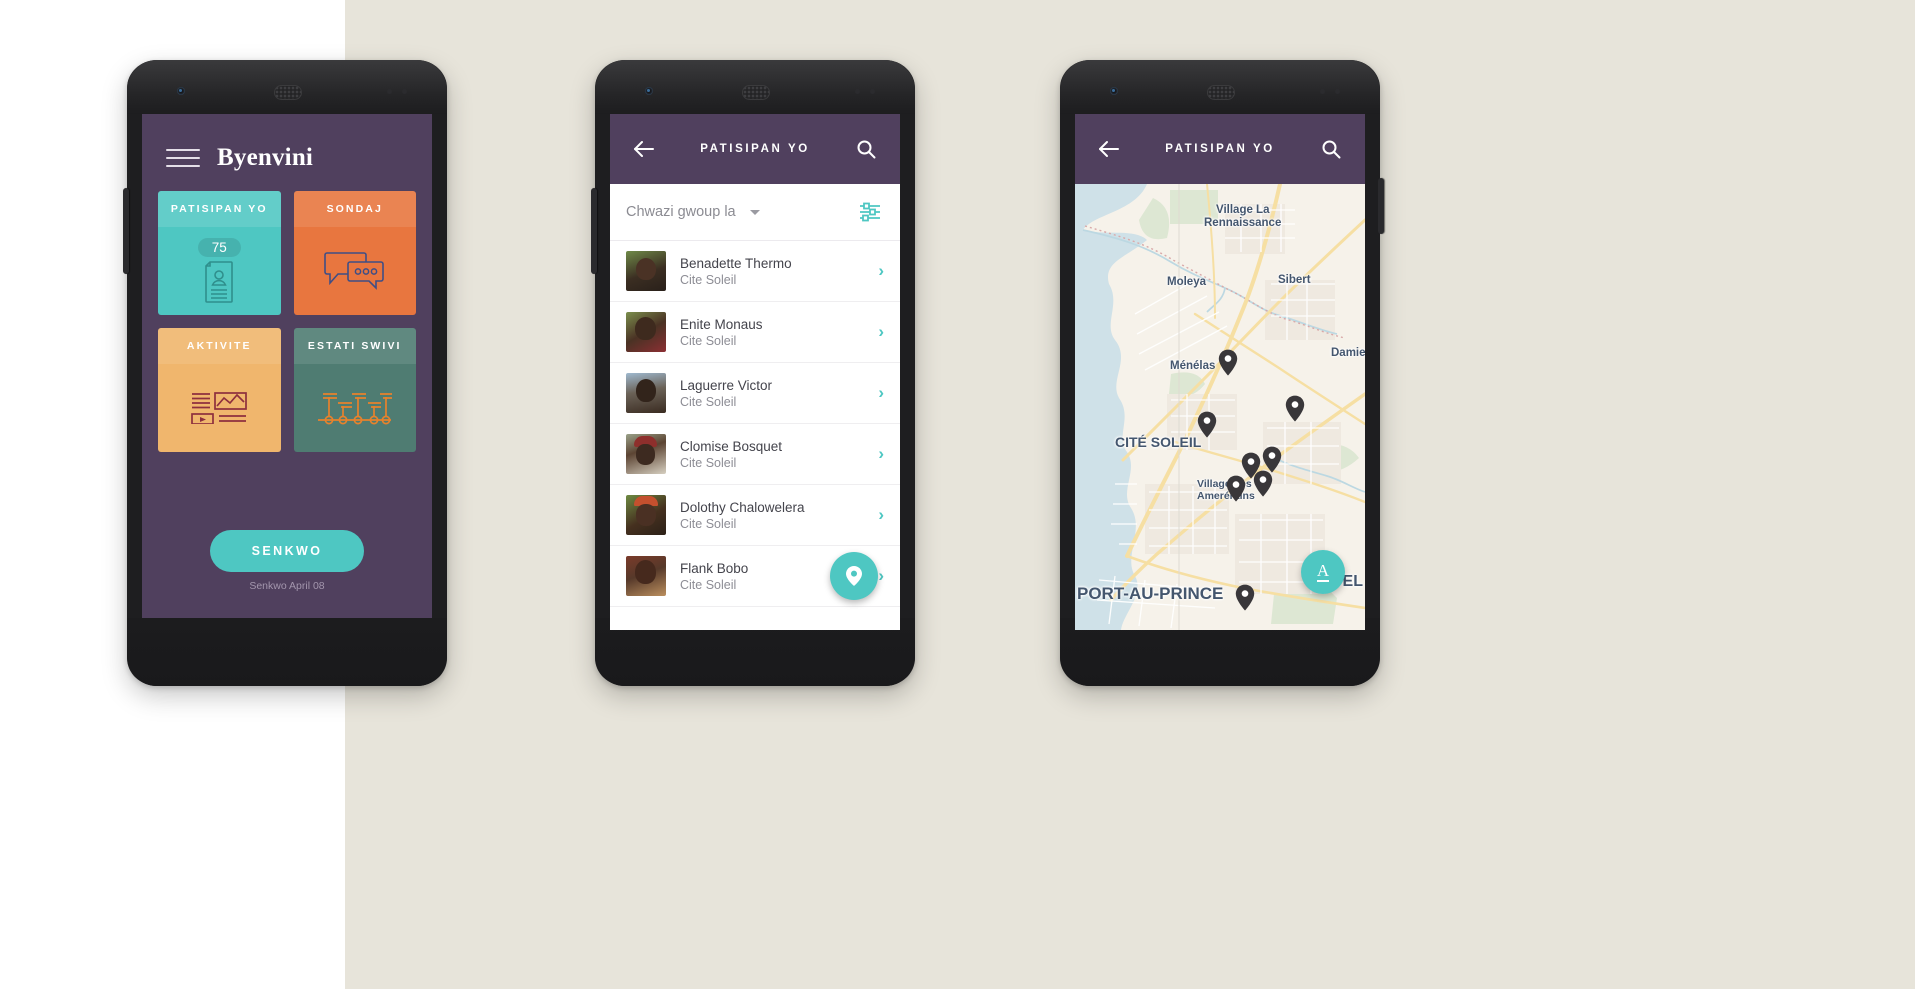 The height and width of the screenshot is (989, 1915). Describe the element at coordinates (594, 231) in the screenshot. I see `phone2-volume-button` at that location.